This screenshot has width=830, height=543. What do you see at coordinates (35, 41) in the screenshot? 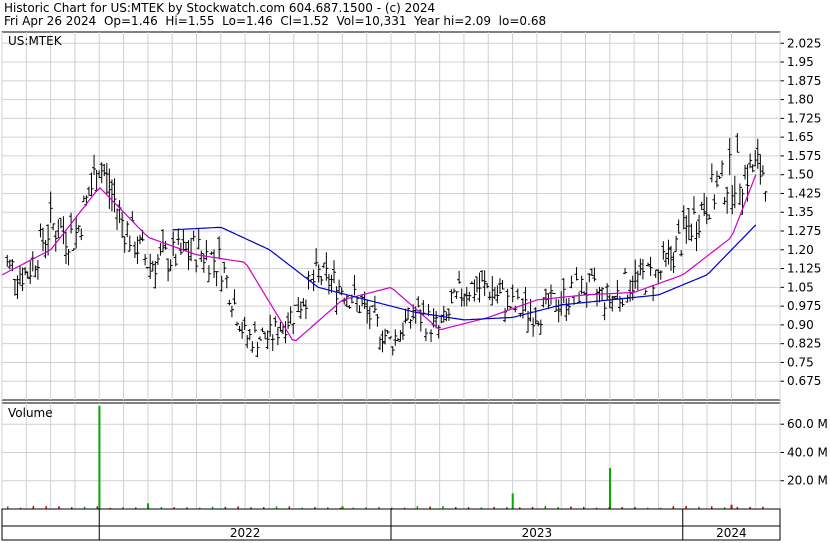
I see `price-panel-title: US:MTEK` at bounding box center [35, 41].